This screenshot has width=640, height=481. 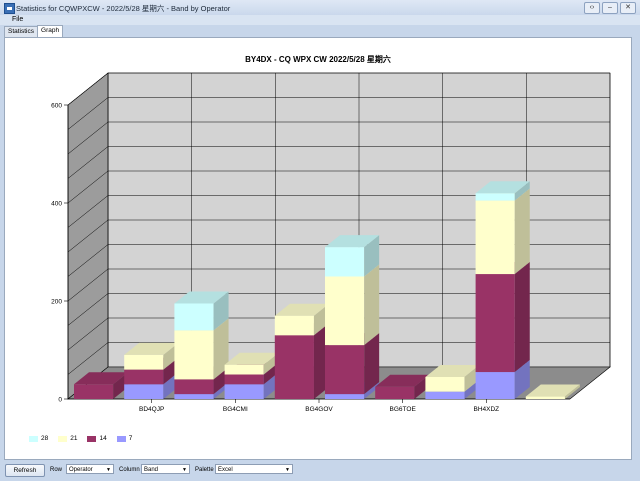 I want to click on app-icon, so click(x=9, y=8).